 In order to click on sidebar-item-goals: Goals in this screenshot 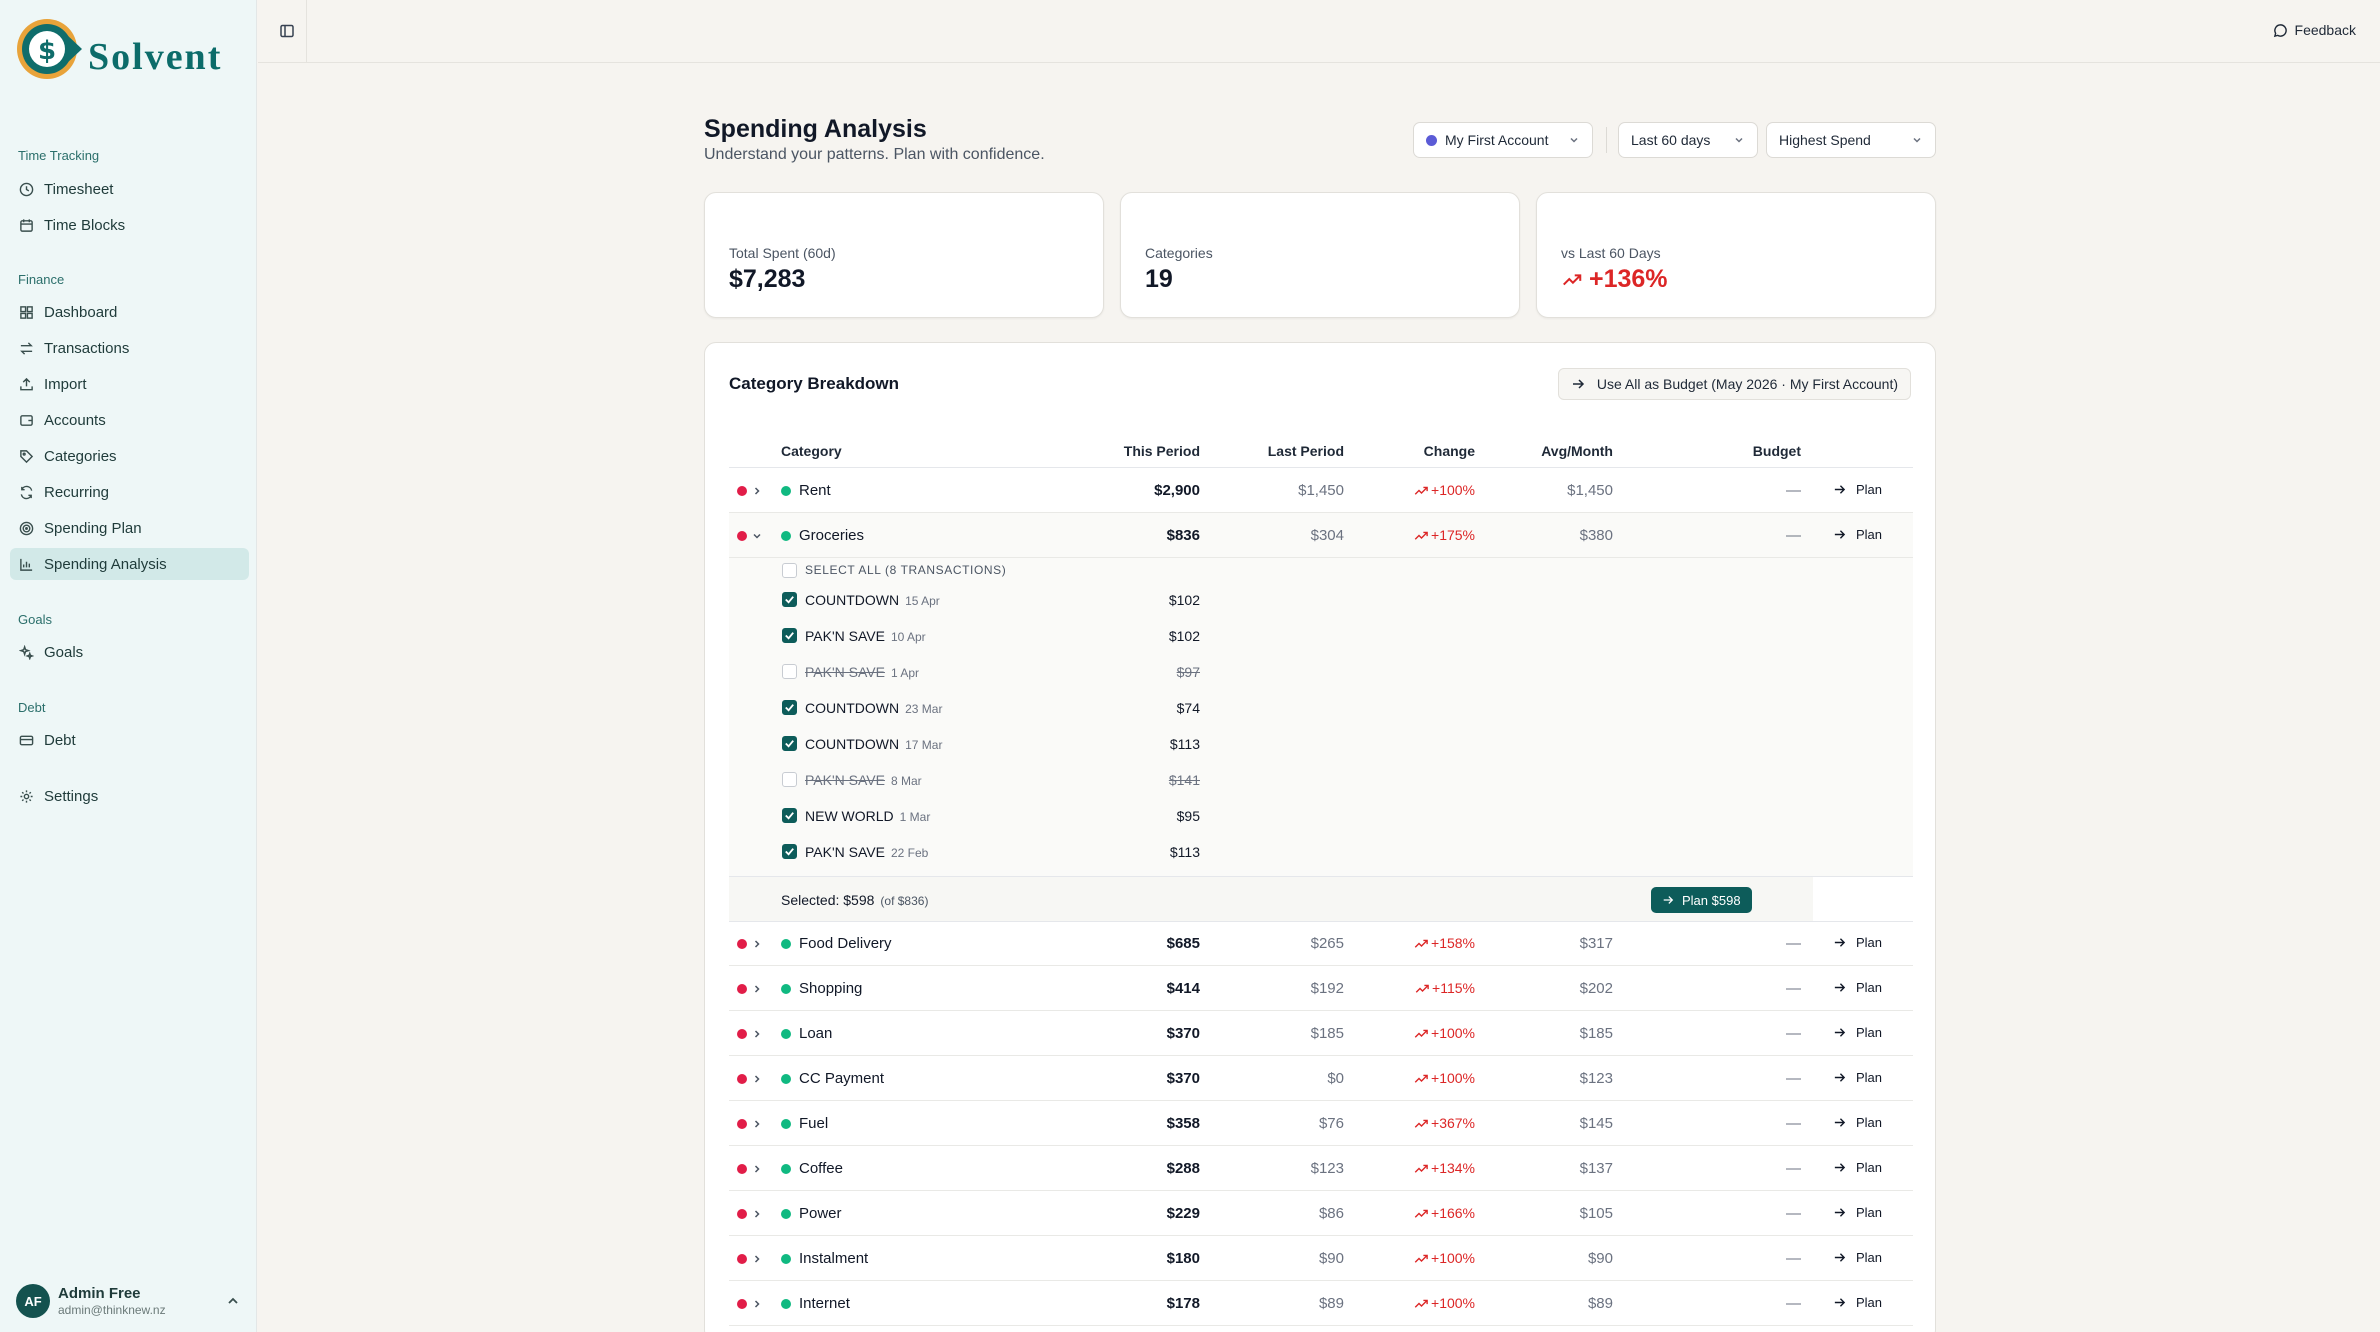, I will do `click(129, 652)`.